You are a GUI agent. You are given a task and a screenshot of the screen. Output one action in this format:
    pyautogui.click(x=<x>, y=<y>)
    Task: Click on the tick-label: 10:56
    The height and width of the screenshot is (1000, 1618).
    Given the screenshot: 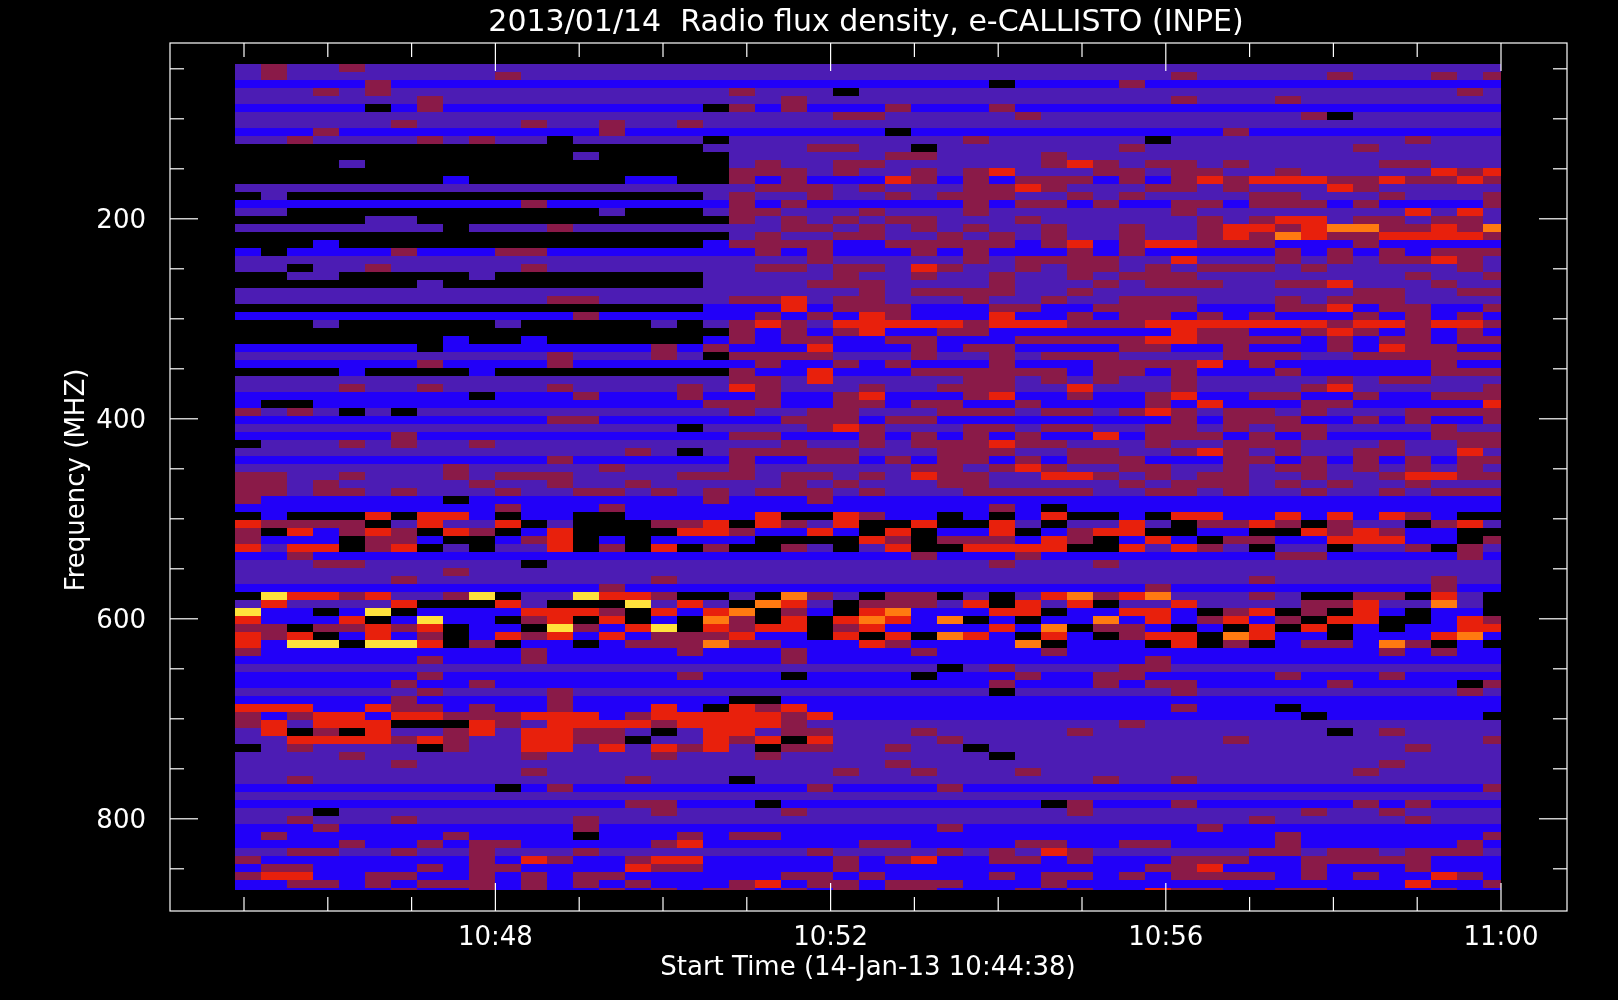 What is the action you would take?
    pyautogui.click(x=1166, y=936)
    